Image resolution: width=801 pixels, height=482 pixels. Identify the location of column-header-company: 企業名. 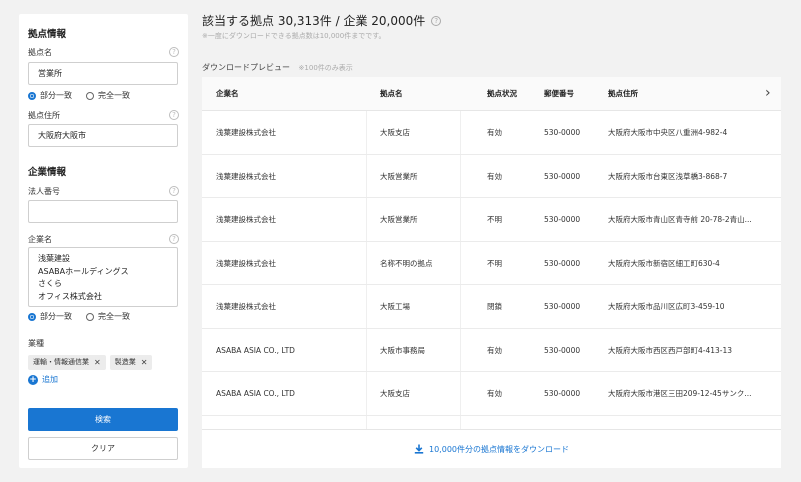
(227, 93).